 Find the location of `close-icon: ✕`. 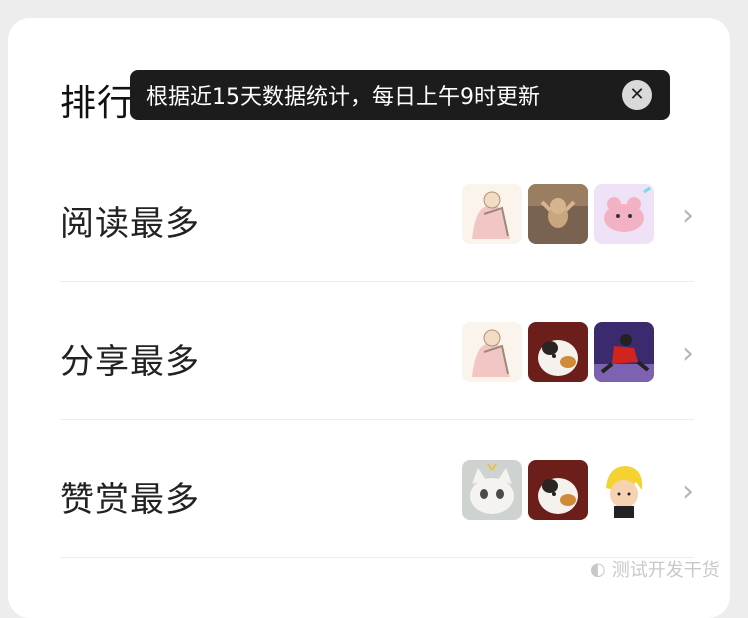

close-icon: ✕ is located at coordinates (637, 95).